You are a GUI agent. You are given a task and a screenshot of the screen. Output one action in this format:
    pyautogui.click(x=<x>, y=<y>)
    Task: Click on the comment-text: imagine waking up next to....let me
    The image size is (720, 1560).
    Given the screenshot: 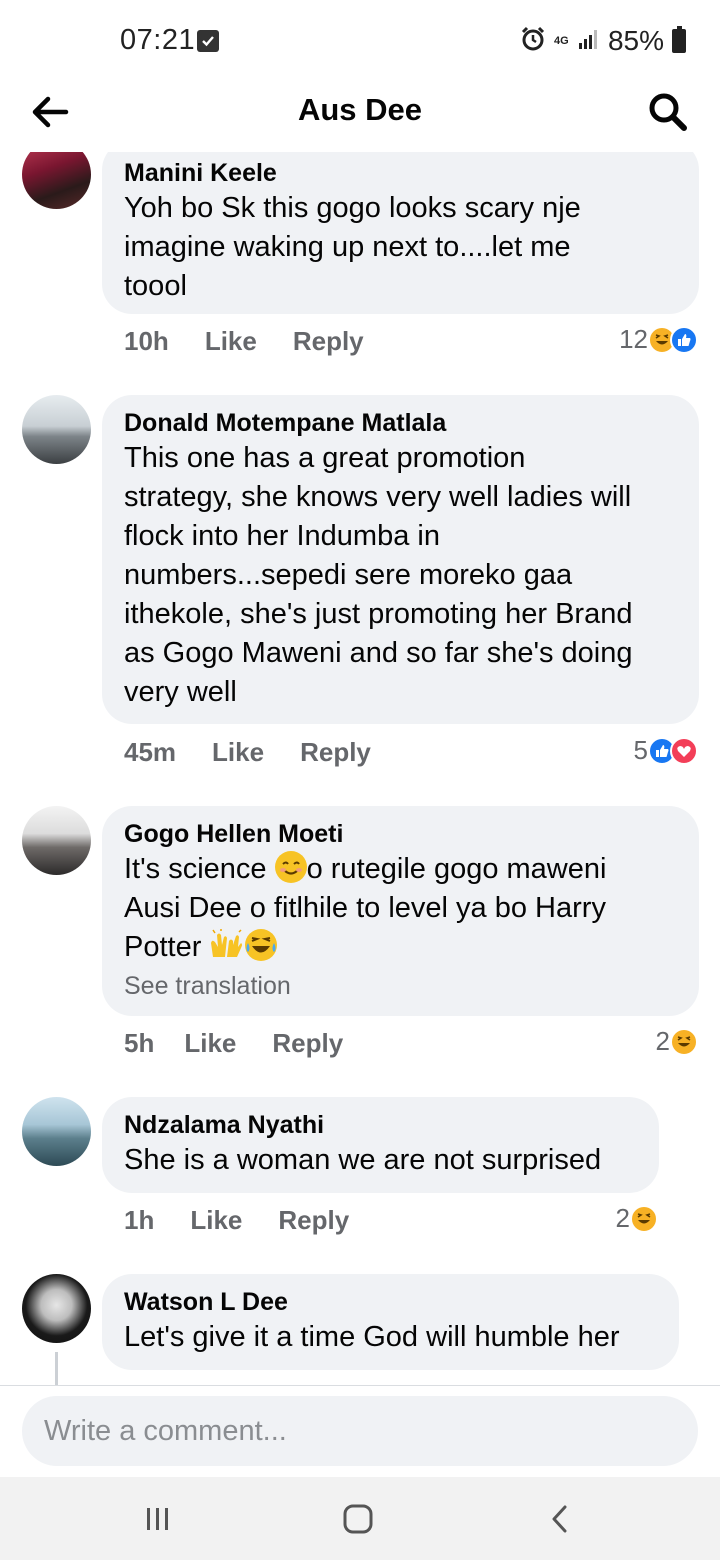 What is the action you would take?
    pyautogui.click(x=347, y=247)
    